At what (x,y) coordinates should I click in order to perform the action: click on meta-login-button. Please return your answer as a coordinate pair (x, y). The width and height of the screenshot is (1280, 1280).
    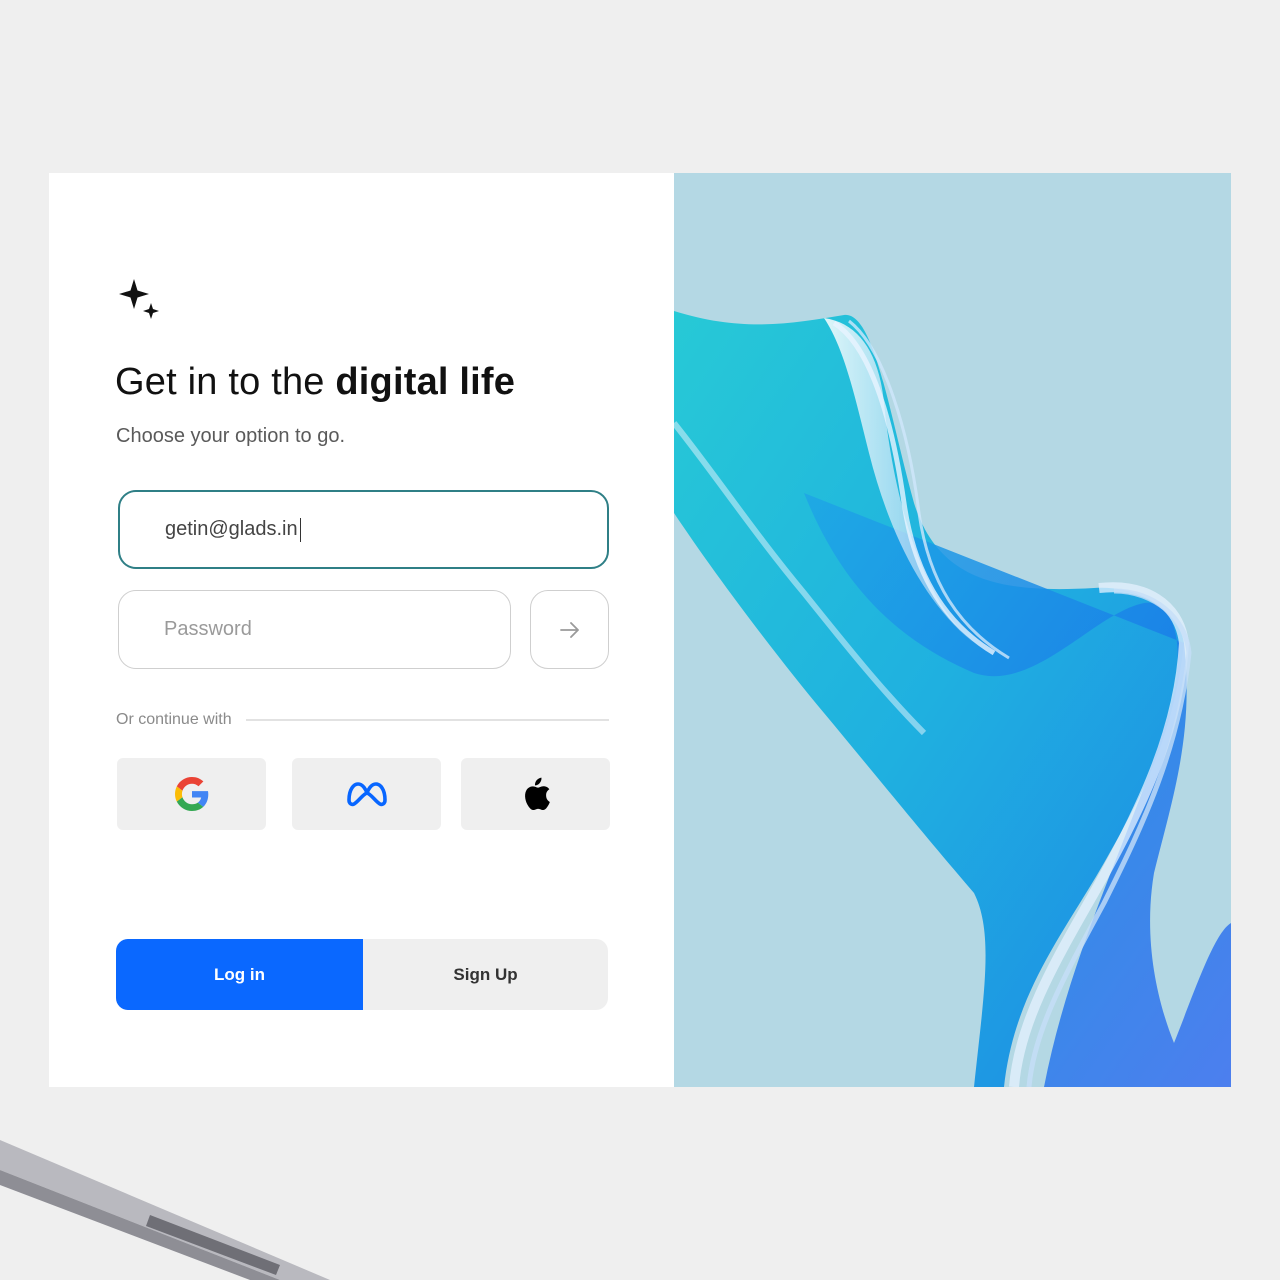
    Looking at the image, I should click on (366, 794).